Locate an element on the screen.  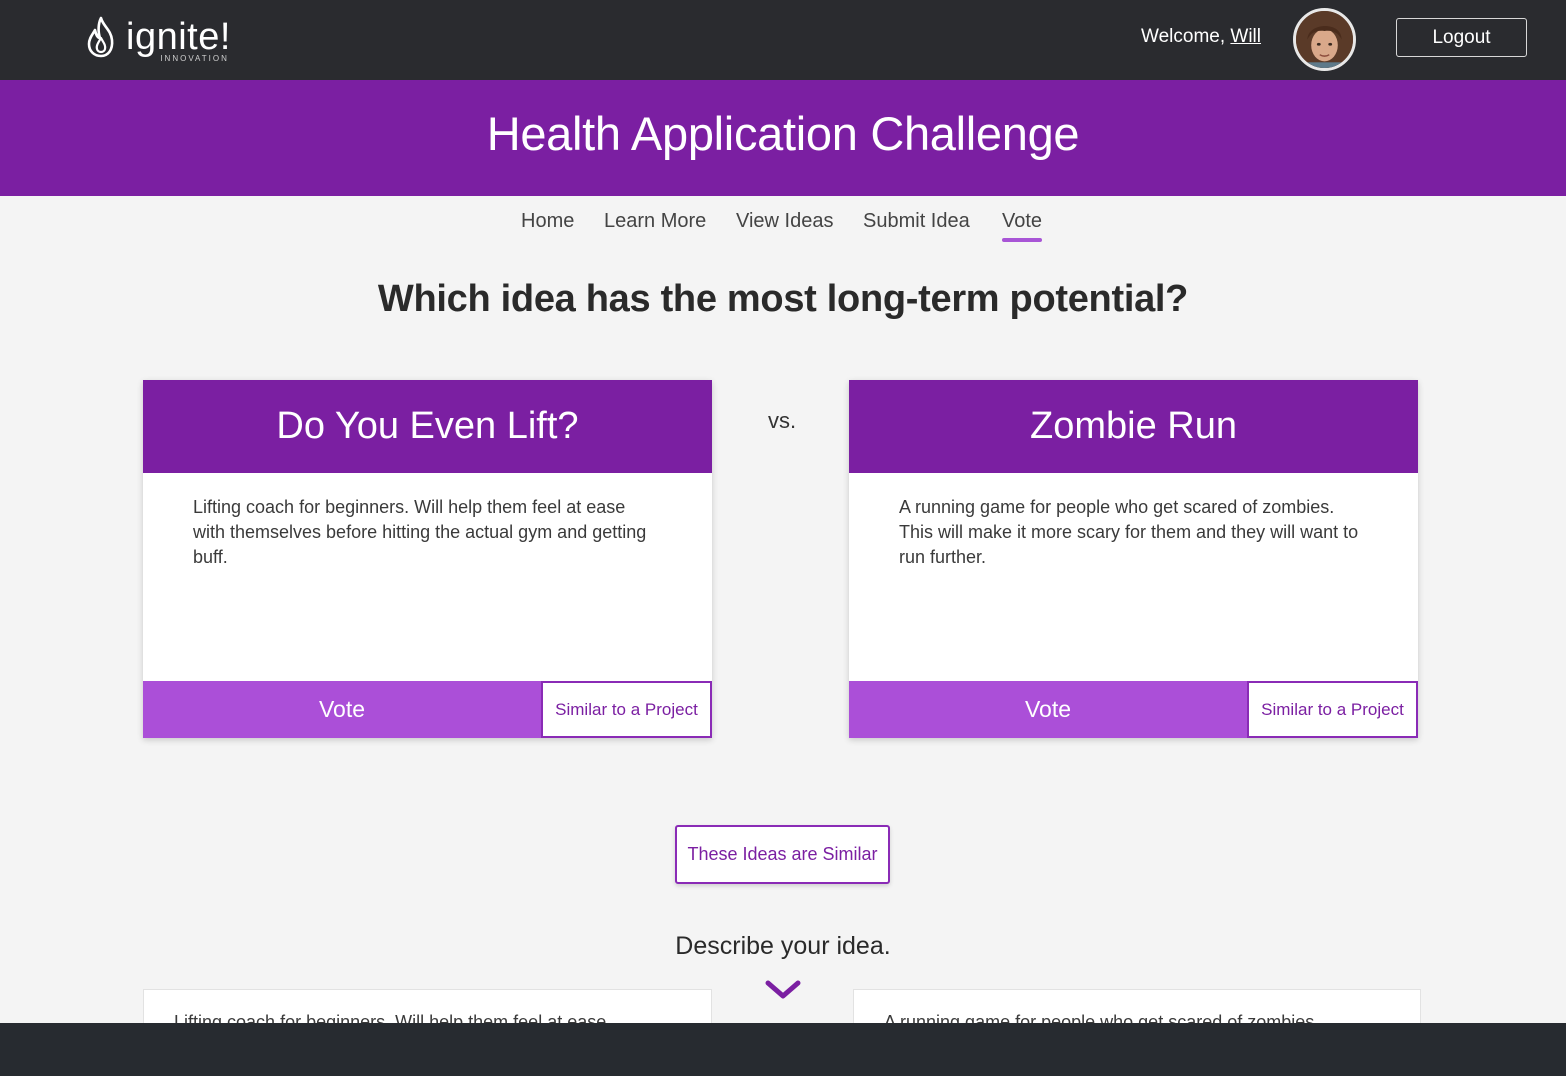
brand-logo: ignite! INNOVATION is located at coordinates (157, 41).